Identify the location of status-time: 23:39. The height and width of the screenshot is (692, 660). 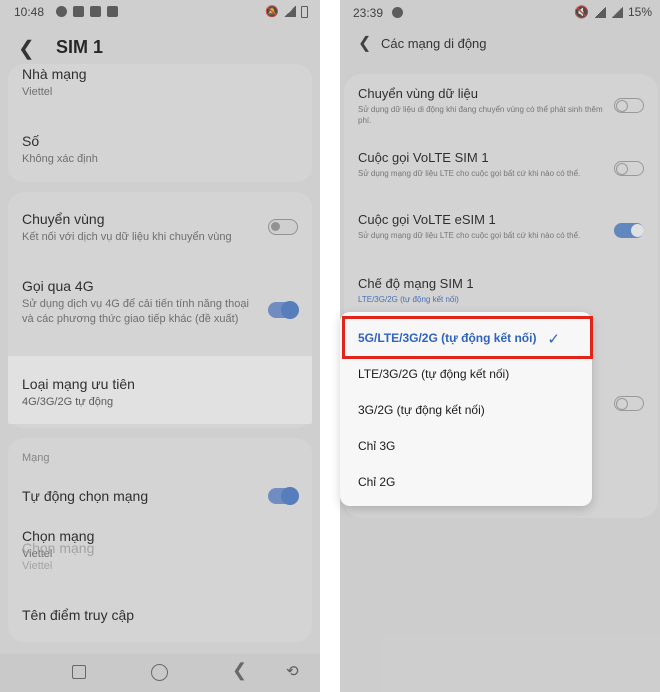
(368, 13).